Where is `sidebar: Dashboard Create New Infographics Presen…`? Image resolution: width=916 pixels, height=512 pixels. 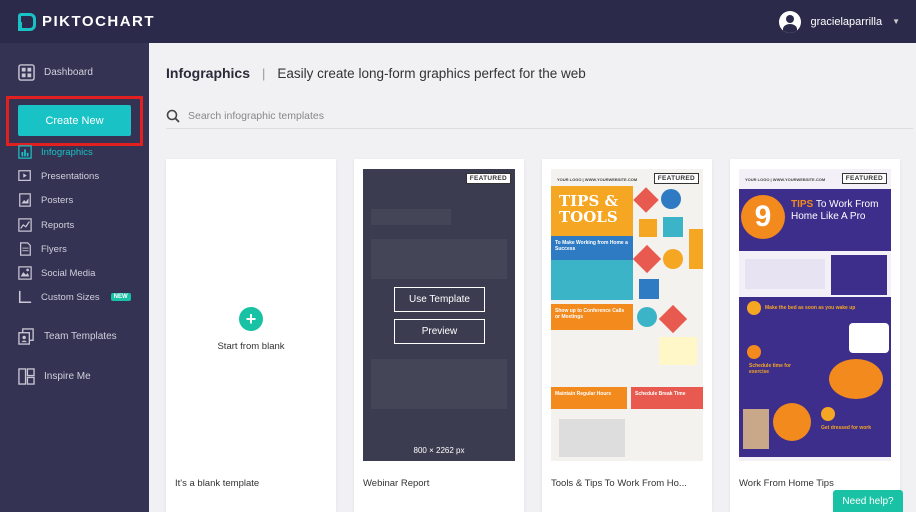
sidebar: Dashboard Create New Infographics Presen… is located at coordinates (74, 277).